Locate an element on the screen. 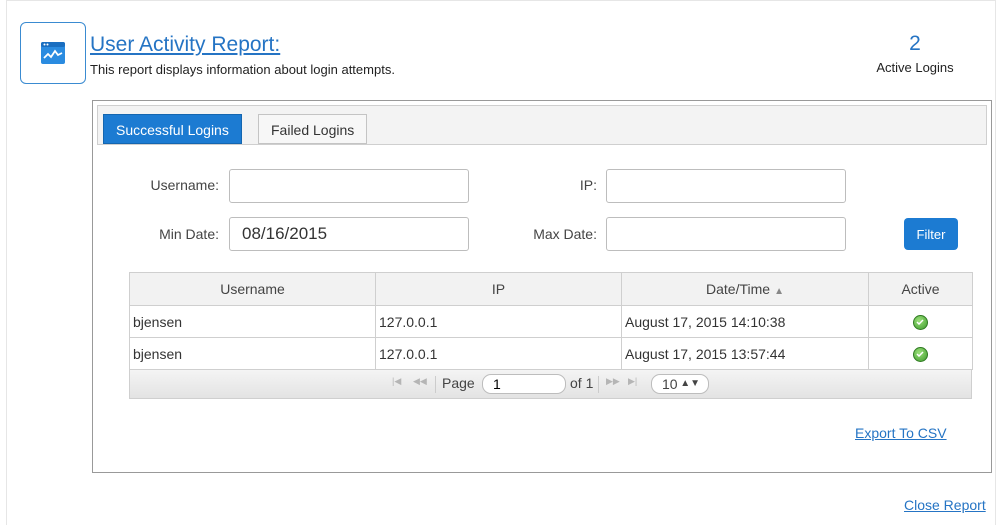  ip-label: IP: is located at coordinates (588, 185).